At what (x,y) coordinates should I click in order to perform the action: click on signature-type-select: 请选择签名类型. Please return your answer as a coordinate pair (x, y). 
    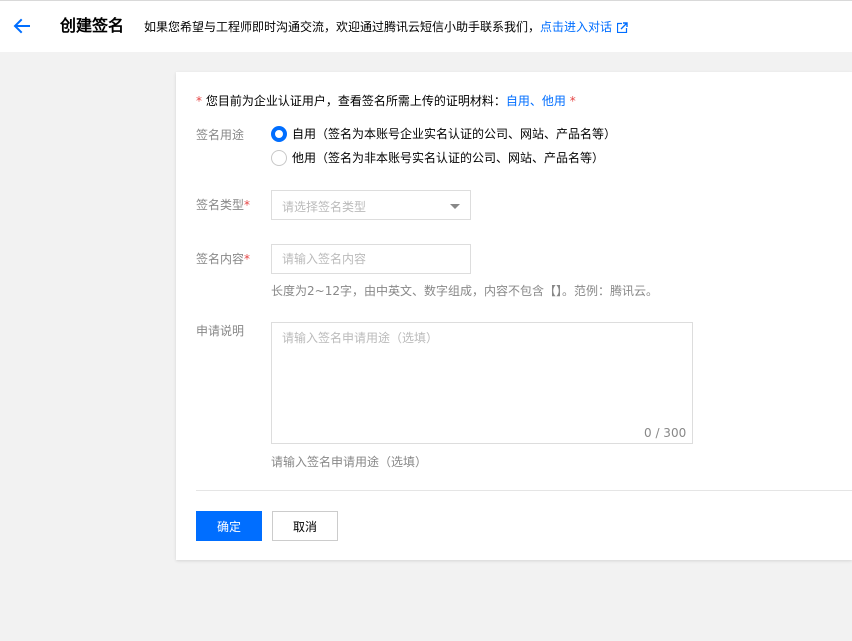
    Looking at the image, I should click on (371, 205).